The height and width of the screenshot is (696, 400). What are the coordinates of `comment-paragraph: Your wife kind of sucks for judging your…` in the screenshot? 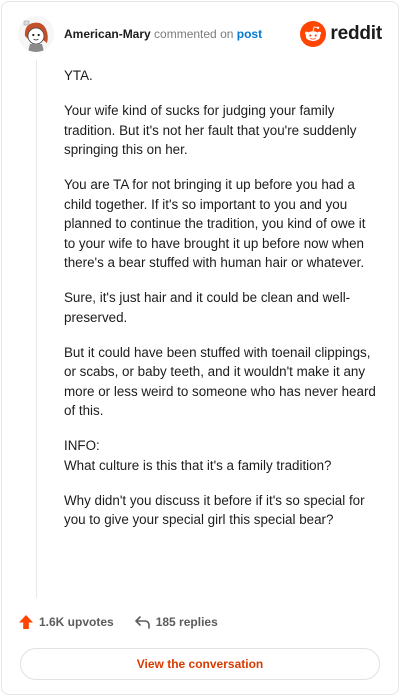 It's located at (210, 130).